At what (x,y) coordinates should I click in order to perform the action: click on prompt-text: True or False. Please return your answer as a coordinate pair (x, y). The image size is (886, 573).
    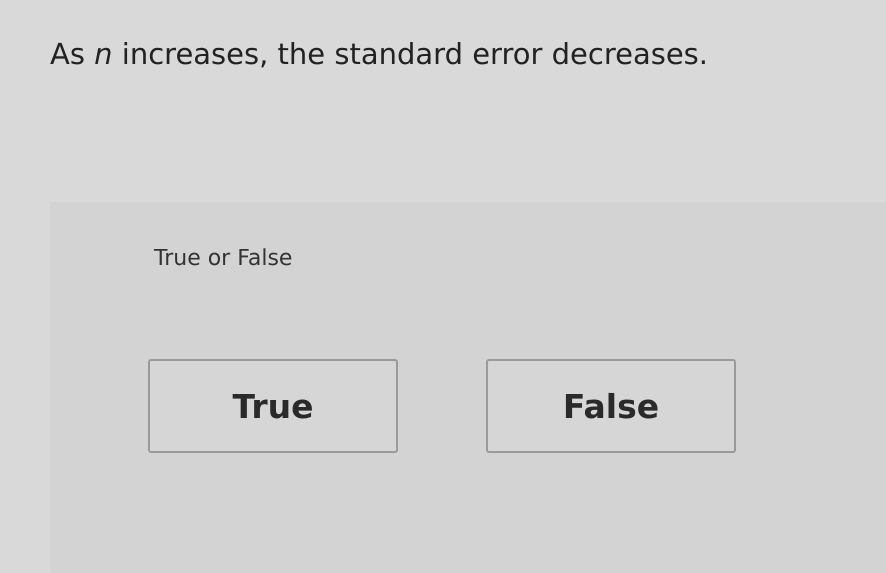
    Looking at the image, I should click on (224, 258).